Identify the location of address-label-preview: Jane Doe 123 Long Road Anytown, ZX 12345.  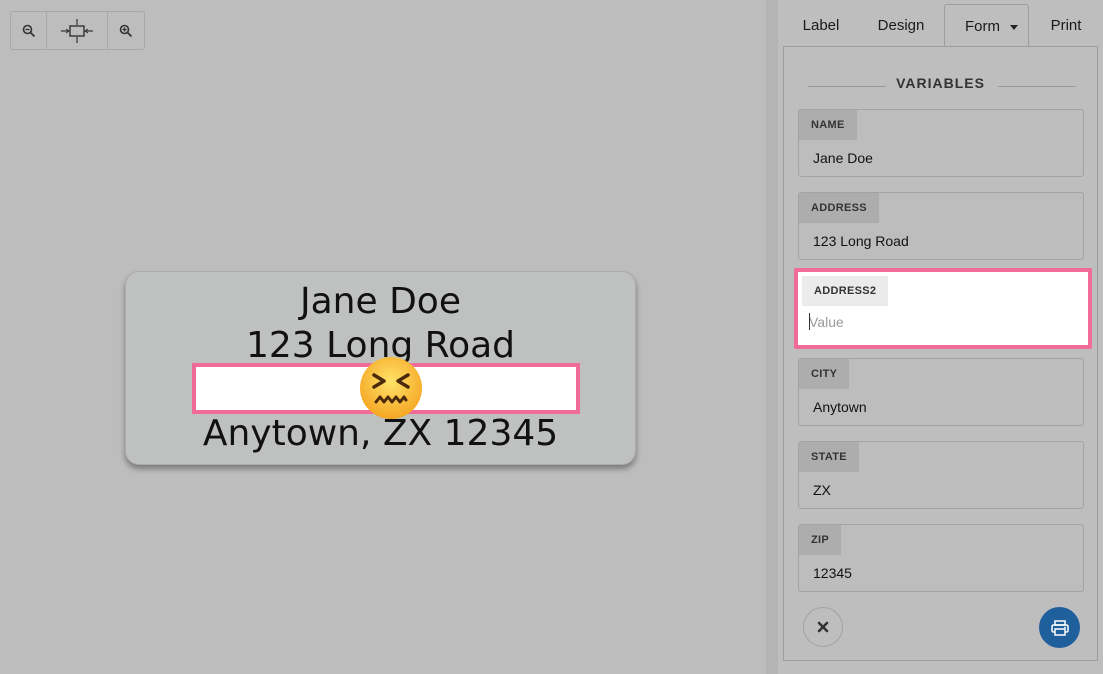
(380, 368).